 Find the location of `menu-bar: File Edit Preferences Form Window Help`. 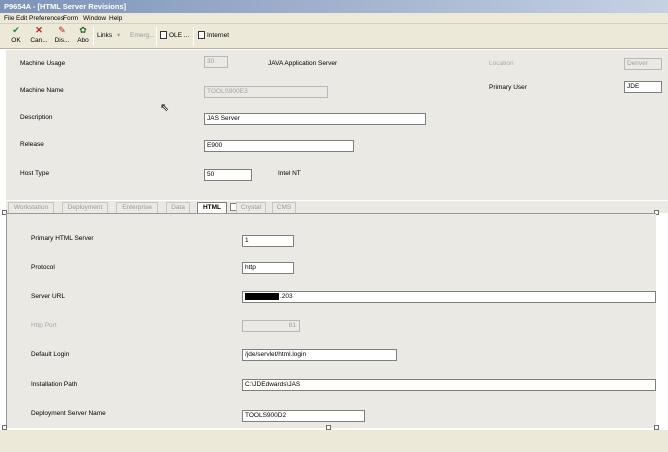

menu-bar: File Edit Preferences Form Window Help is located at coordinates (334, 18).